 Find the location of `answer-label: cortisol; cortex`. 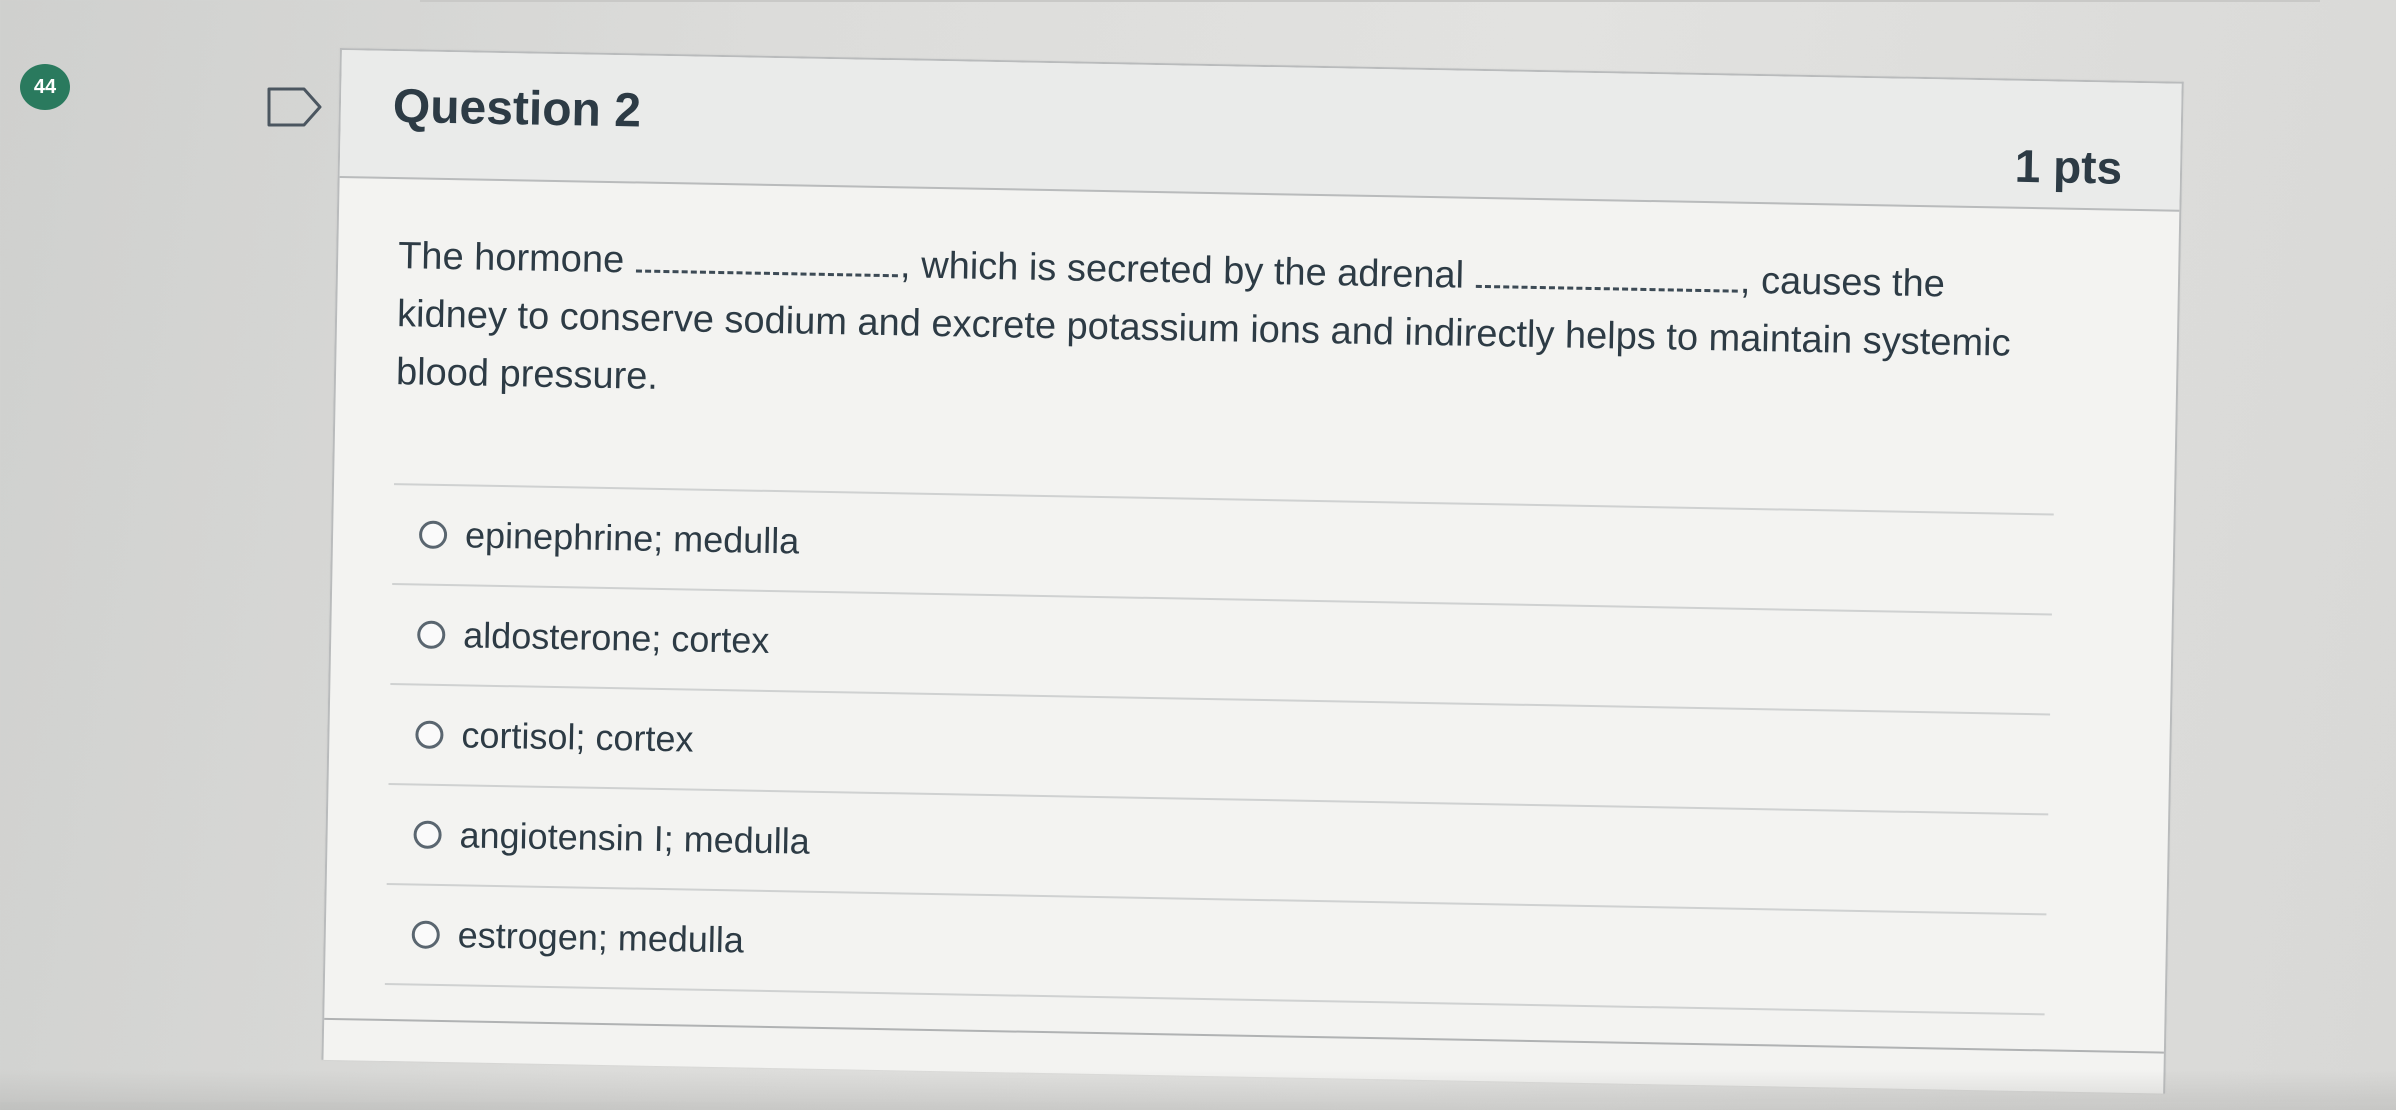

answer-label: cortisol; cortex is located at coordinates (577, 737).